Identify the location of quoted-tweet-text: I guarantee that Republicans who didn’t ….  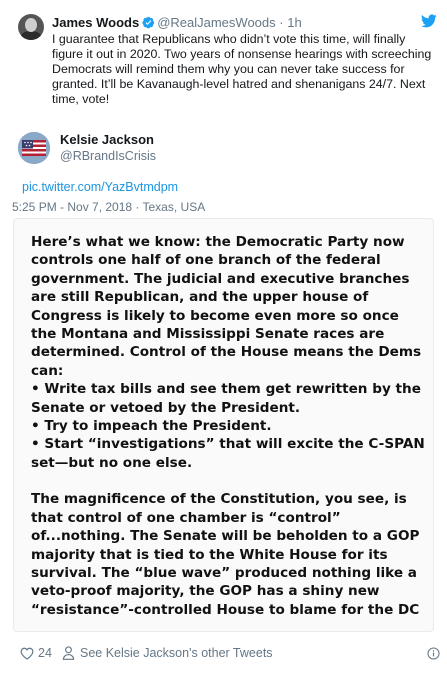
(242, 69).